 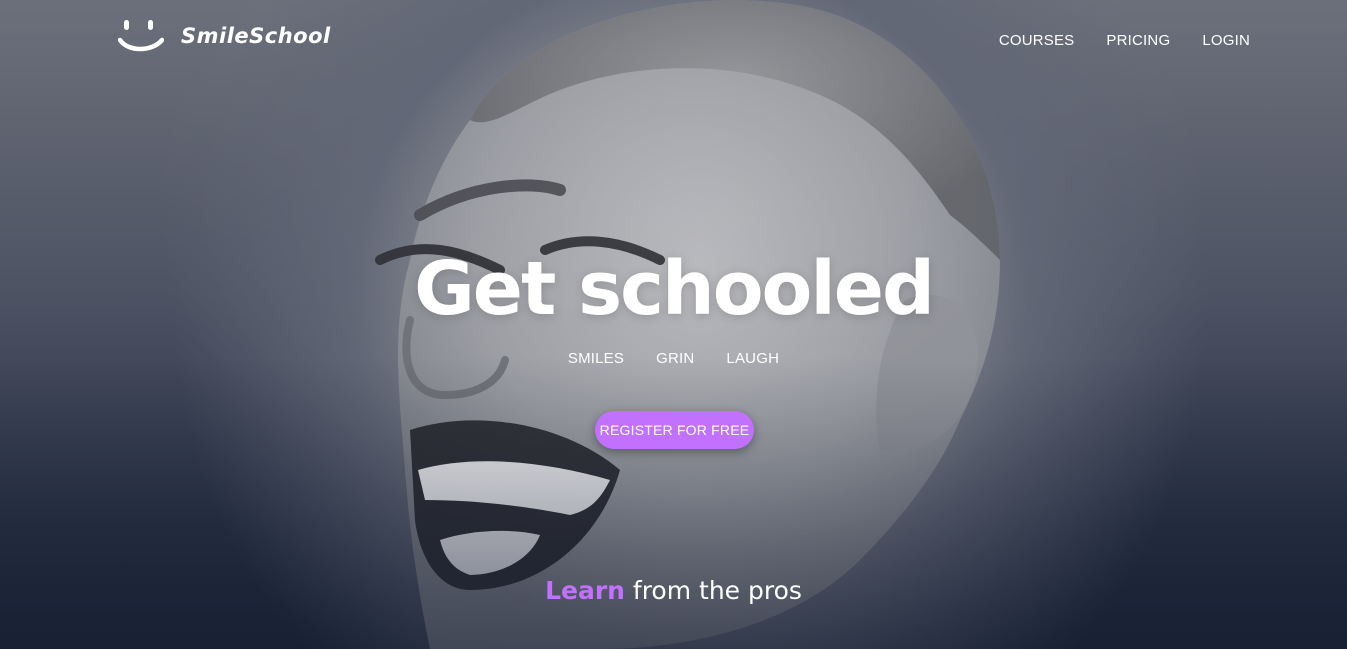 I want to click on hero-tags: SMILES GRIN LAUGH, so click(x=673, y=358).